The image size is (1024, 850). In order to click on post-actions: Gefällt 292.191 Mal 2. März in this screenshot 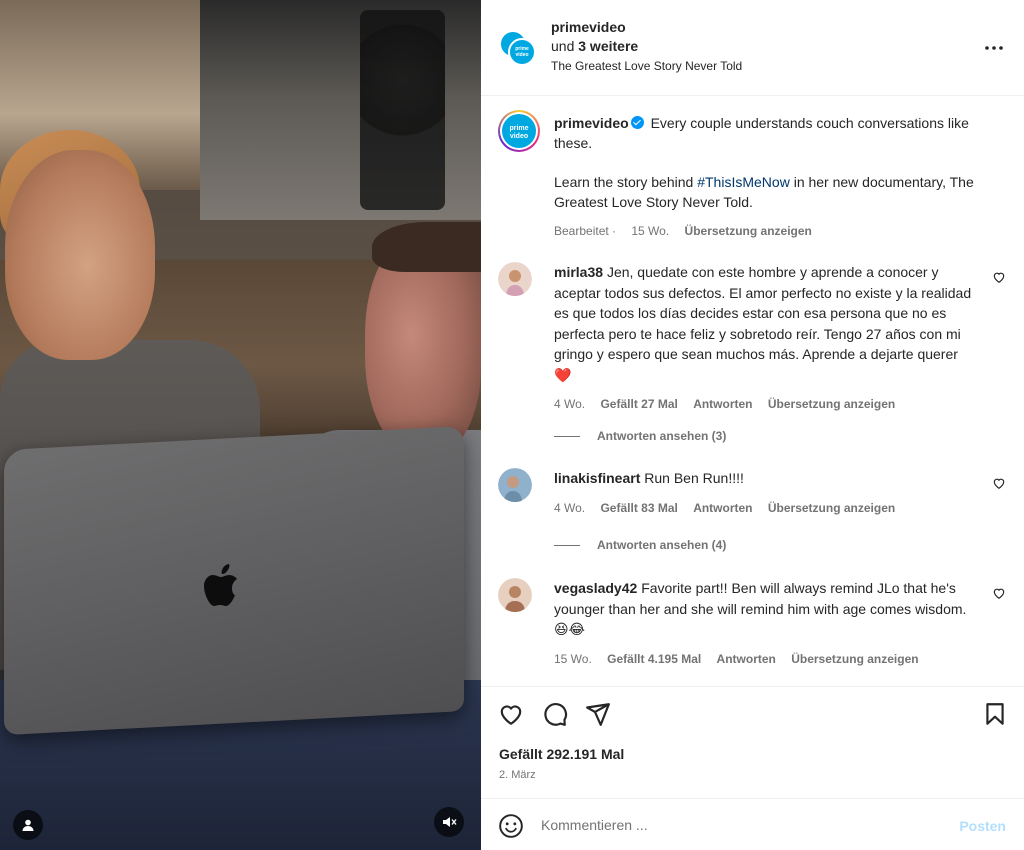, I will do `click(752, 742)`.